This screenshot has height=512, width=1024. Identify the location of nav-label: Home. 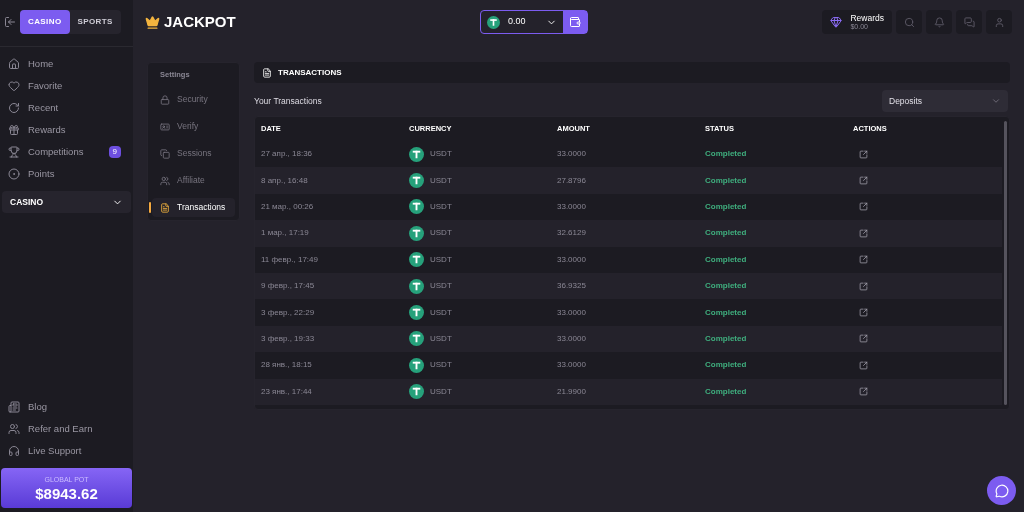
(41, 63).